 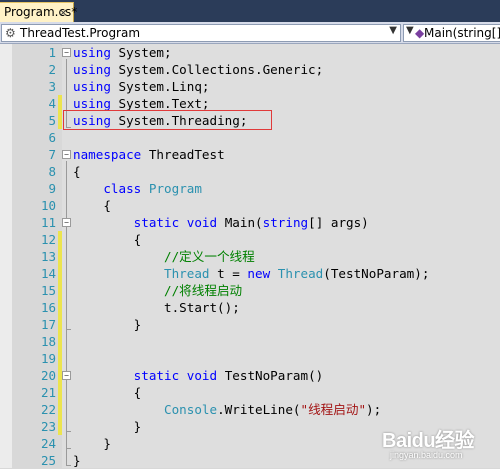 I want to click on code-line: 6, so click(x=250, y=137).